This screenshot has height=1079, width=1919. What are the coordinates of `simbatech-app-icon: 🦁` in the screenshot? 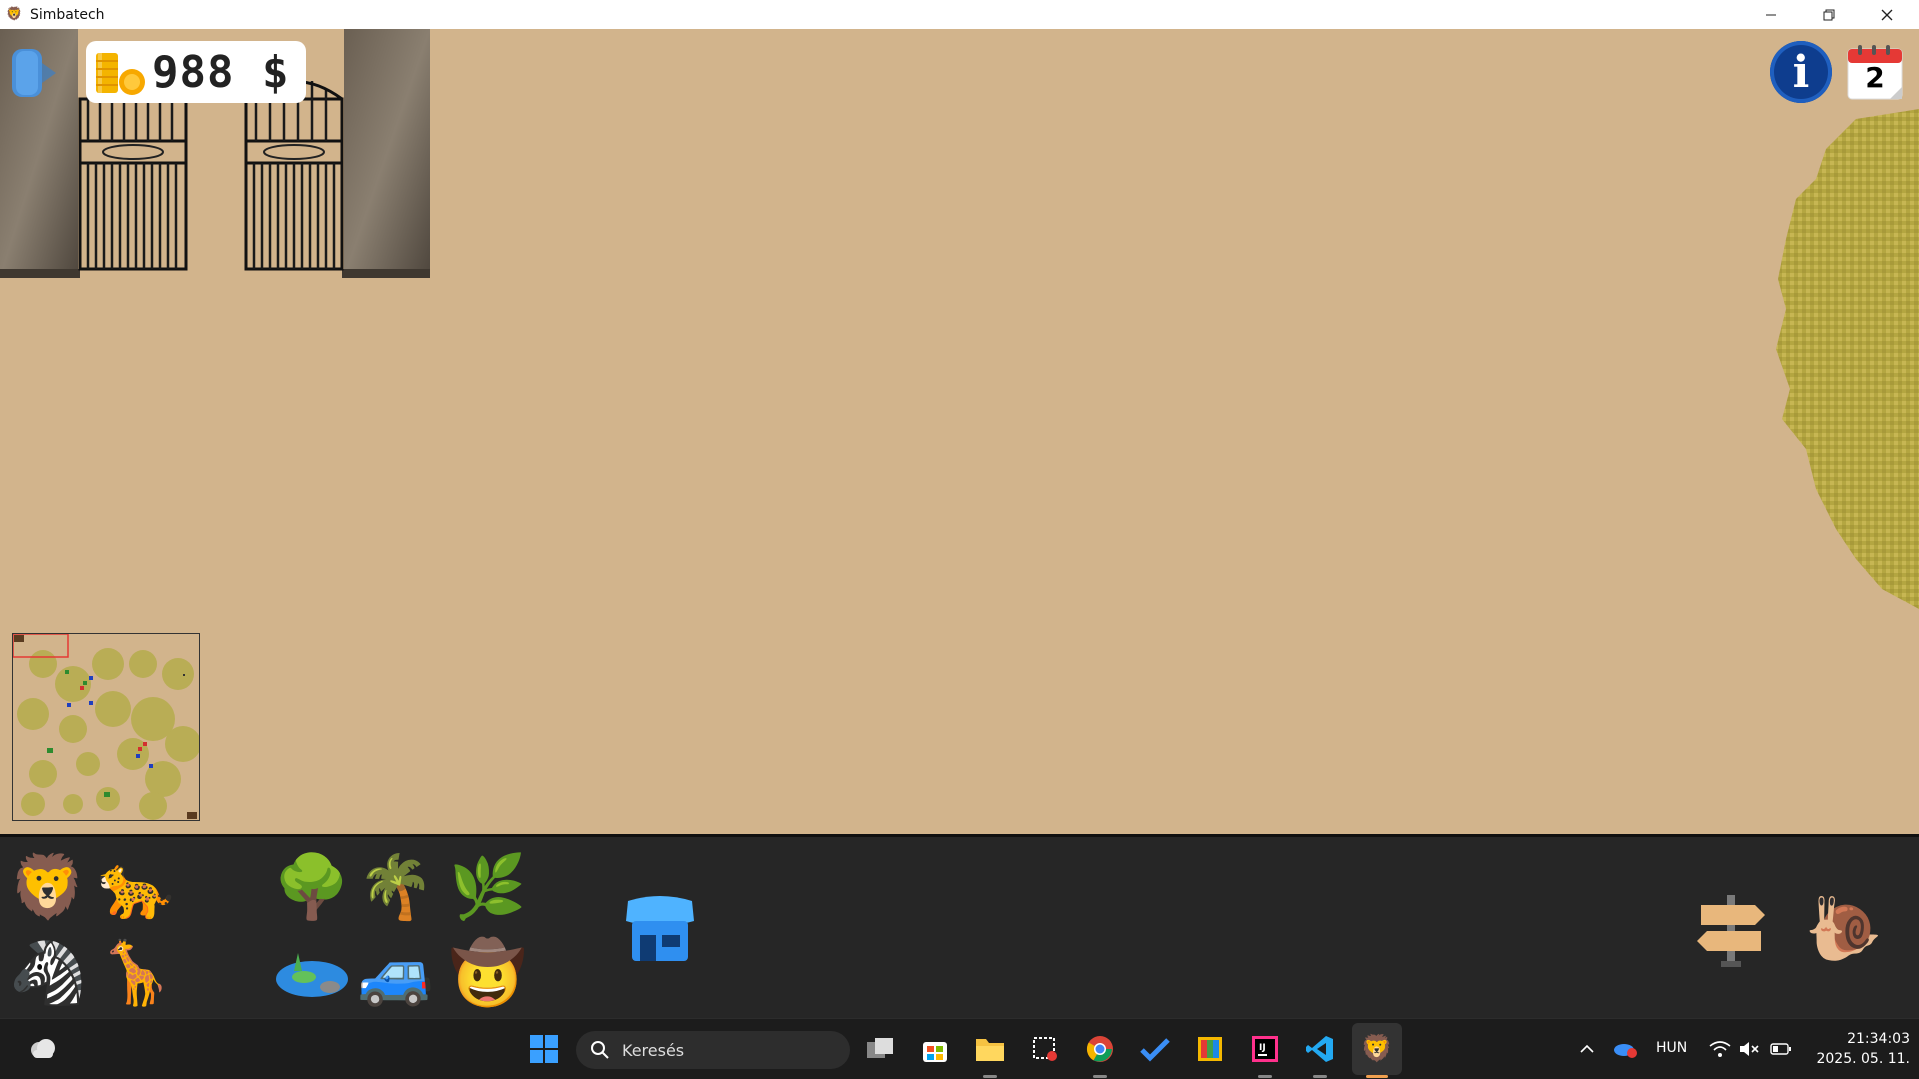 It's located at (1377, 1049).